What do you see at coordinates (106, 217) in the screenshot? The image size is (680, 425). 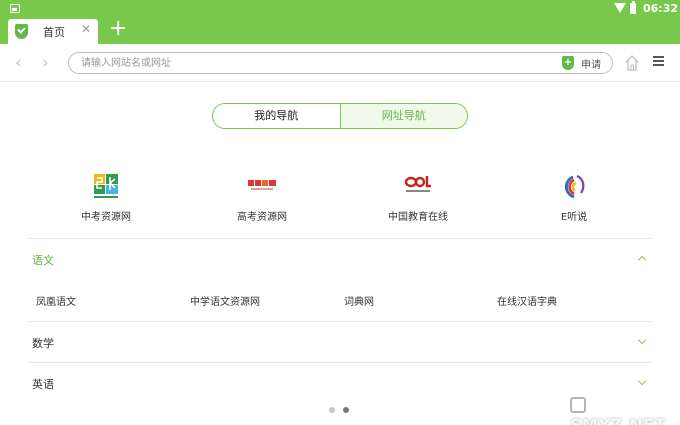 I see `quick-link-label: 中考资源网` at bounding box center [106, 217].